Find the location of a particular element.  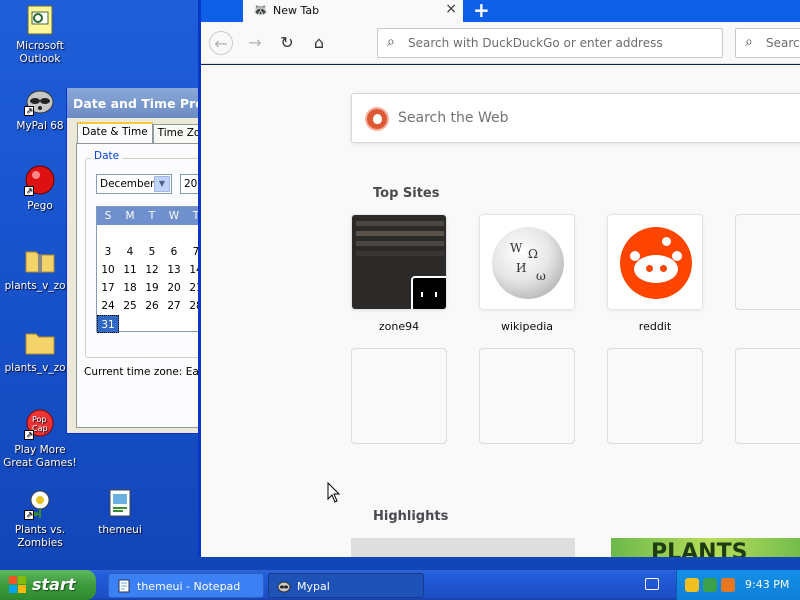

month-select: December ▼ is located at coordinates (134, 184).